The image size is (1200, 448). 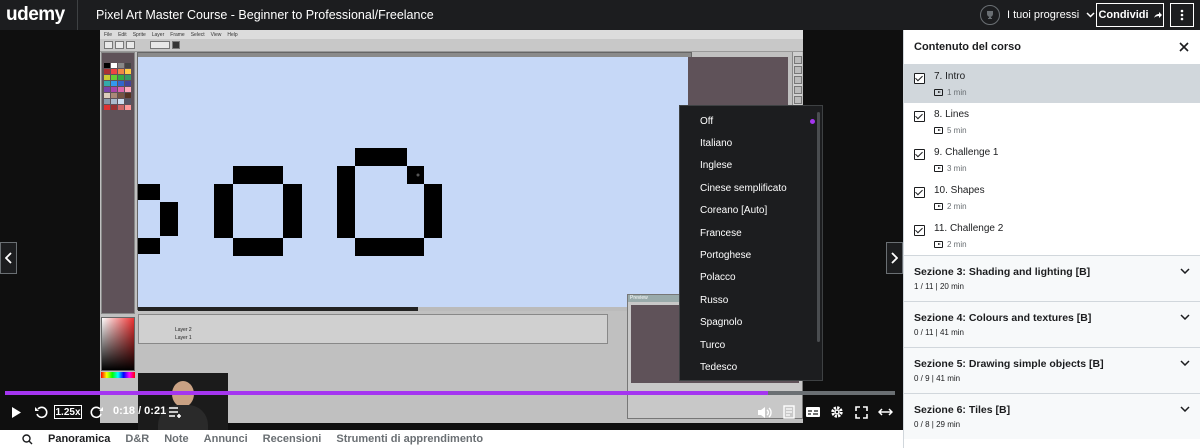 What do you see at coordinates (1002, 272) in the screenshot?
I see `section-title: Sezione 3: Shading and lighting [B]` at bounding box center [1002, 272].